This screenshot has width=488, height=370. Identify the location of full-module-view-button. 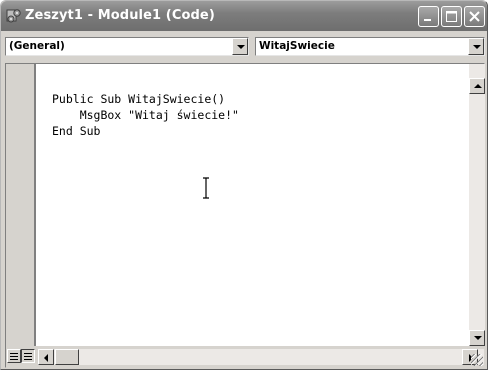
(28, 356).